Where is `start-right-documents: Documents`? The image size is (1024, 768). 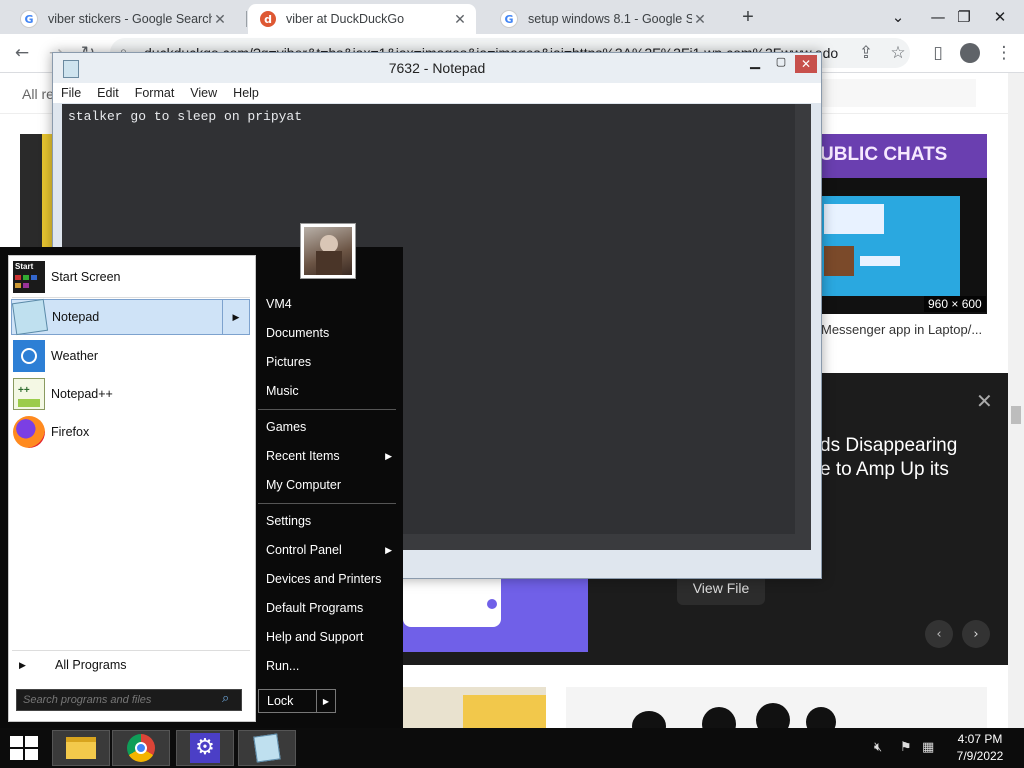 start-right-documents: Documents is located at coordinates (297, 333).